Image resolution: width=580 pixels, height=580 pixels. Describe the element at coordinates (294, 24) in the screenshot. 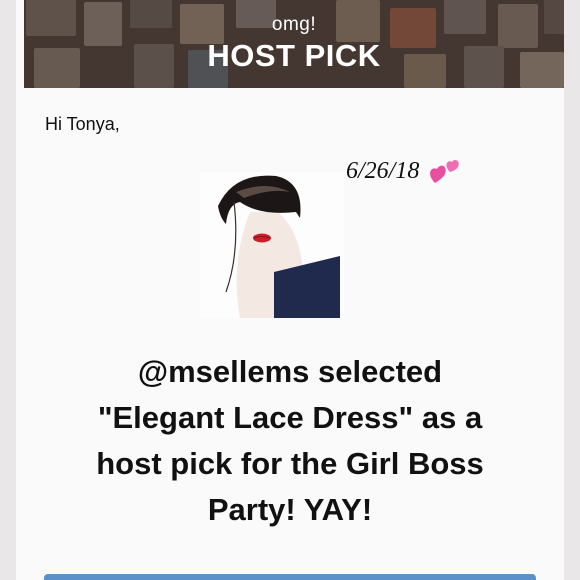

I see `banner-subtitle: omg!` at that location.